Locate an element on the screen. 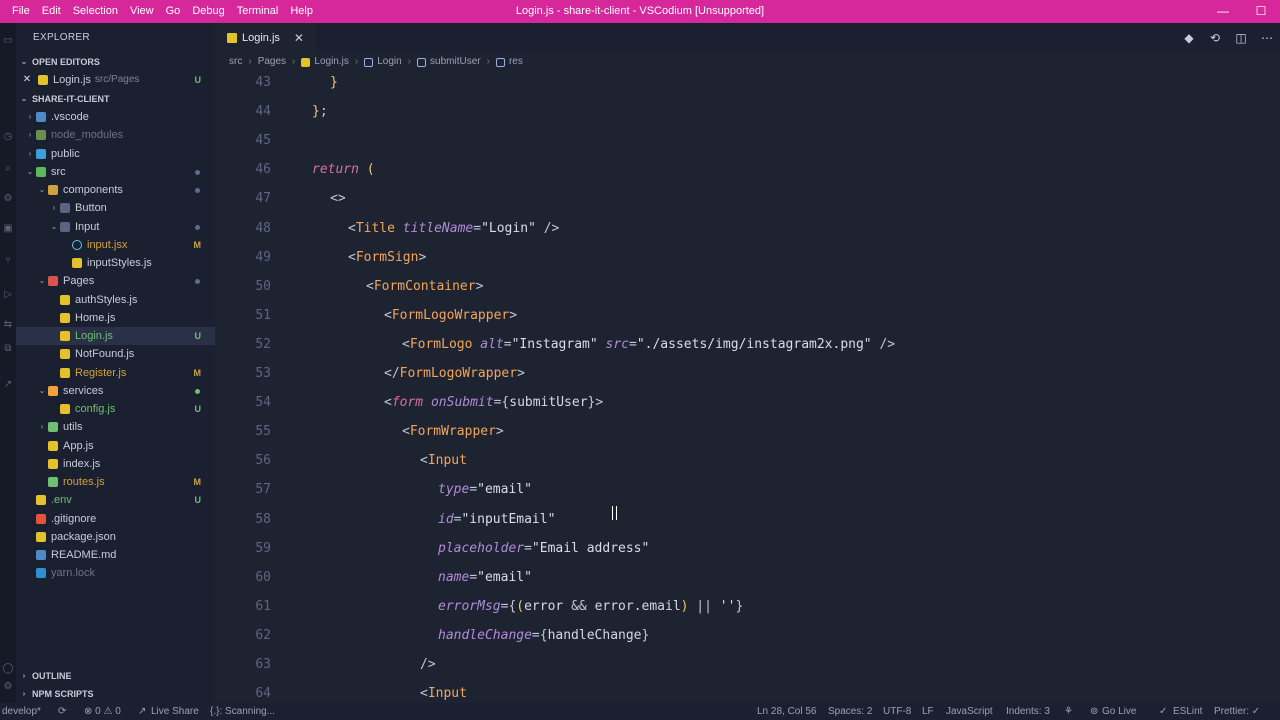 The width and height of the screenshot is (1280, 720). tree-item-label: utils is located at coordinates (73, 427).